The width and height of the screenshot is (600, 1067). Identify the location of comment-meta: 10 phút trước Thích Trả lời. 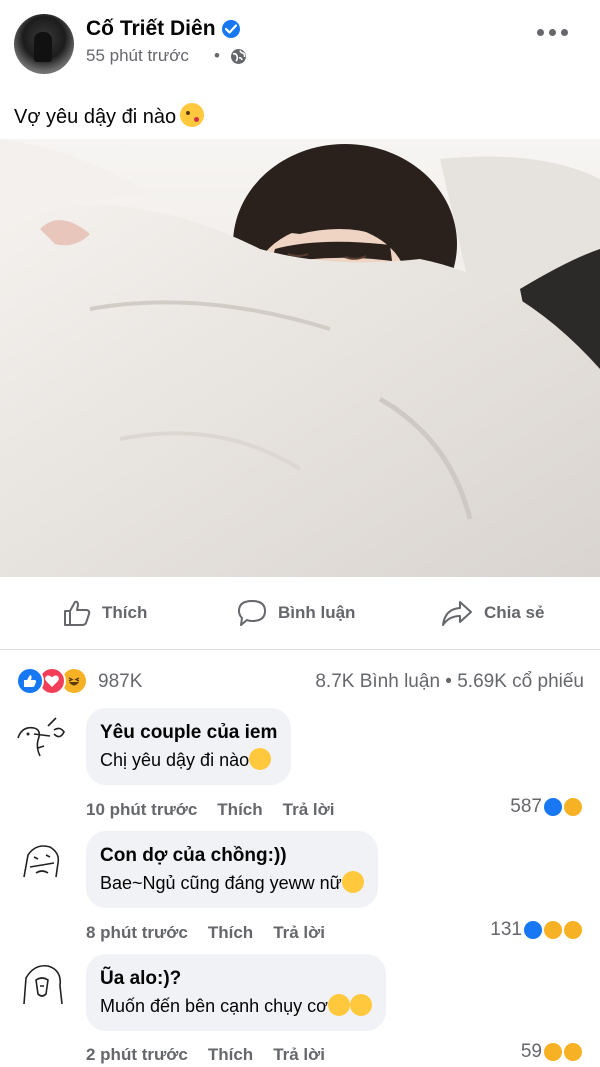
(210, 810).